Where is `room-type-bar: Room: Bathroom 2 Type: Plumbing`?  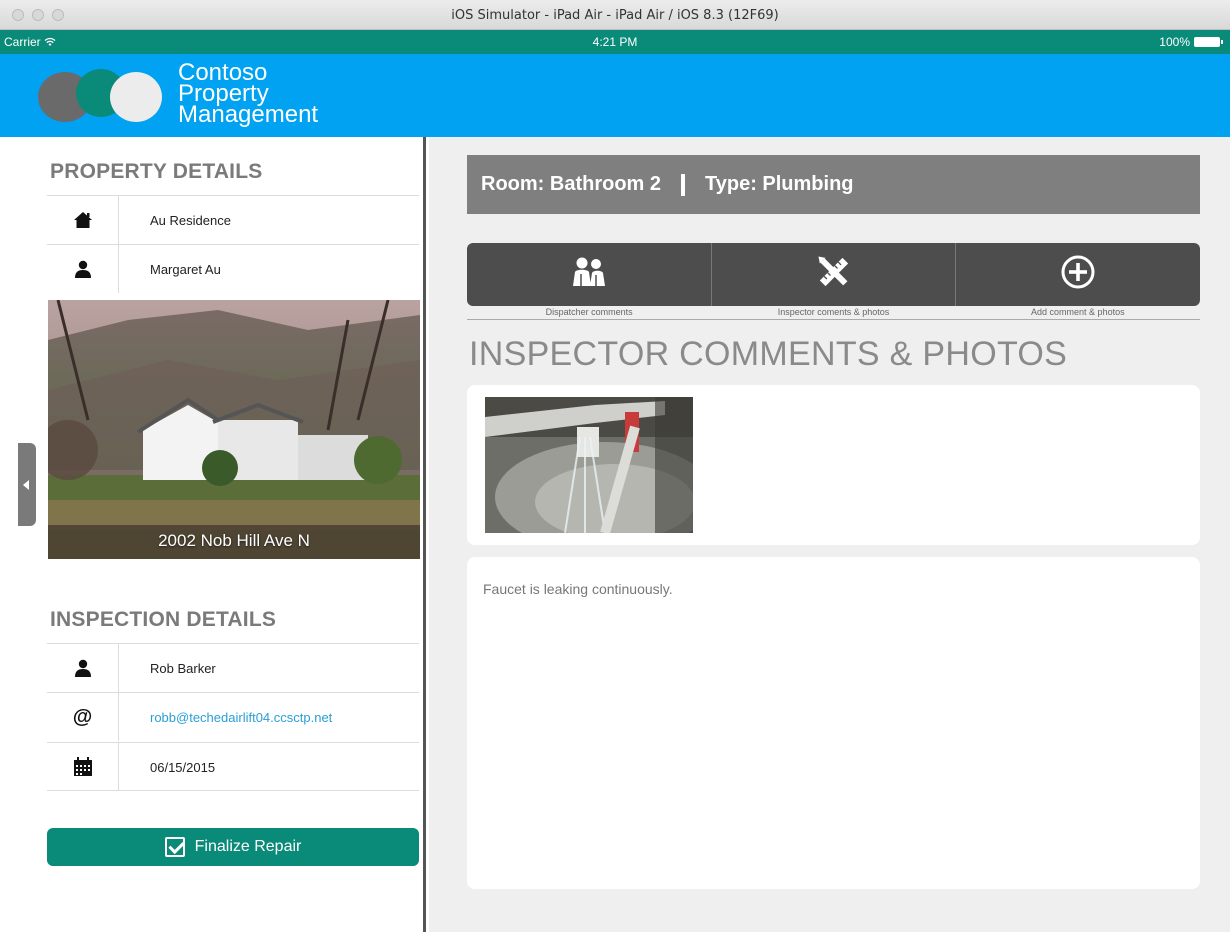 room-type-bar: Room: Bathroom 2 Type: Plumbing is located at coordinates (833, 184).